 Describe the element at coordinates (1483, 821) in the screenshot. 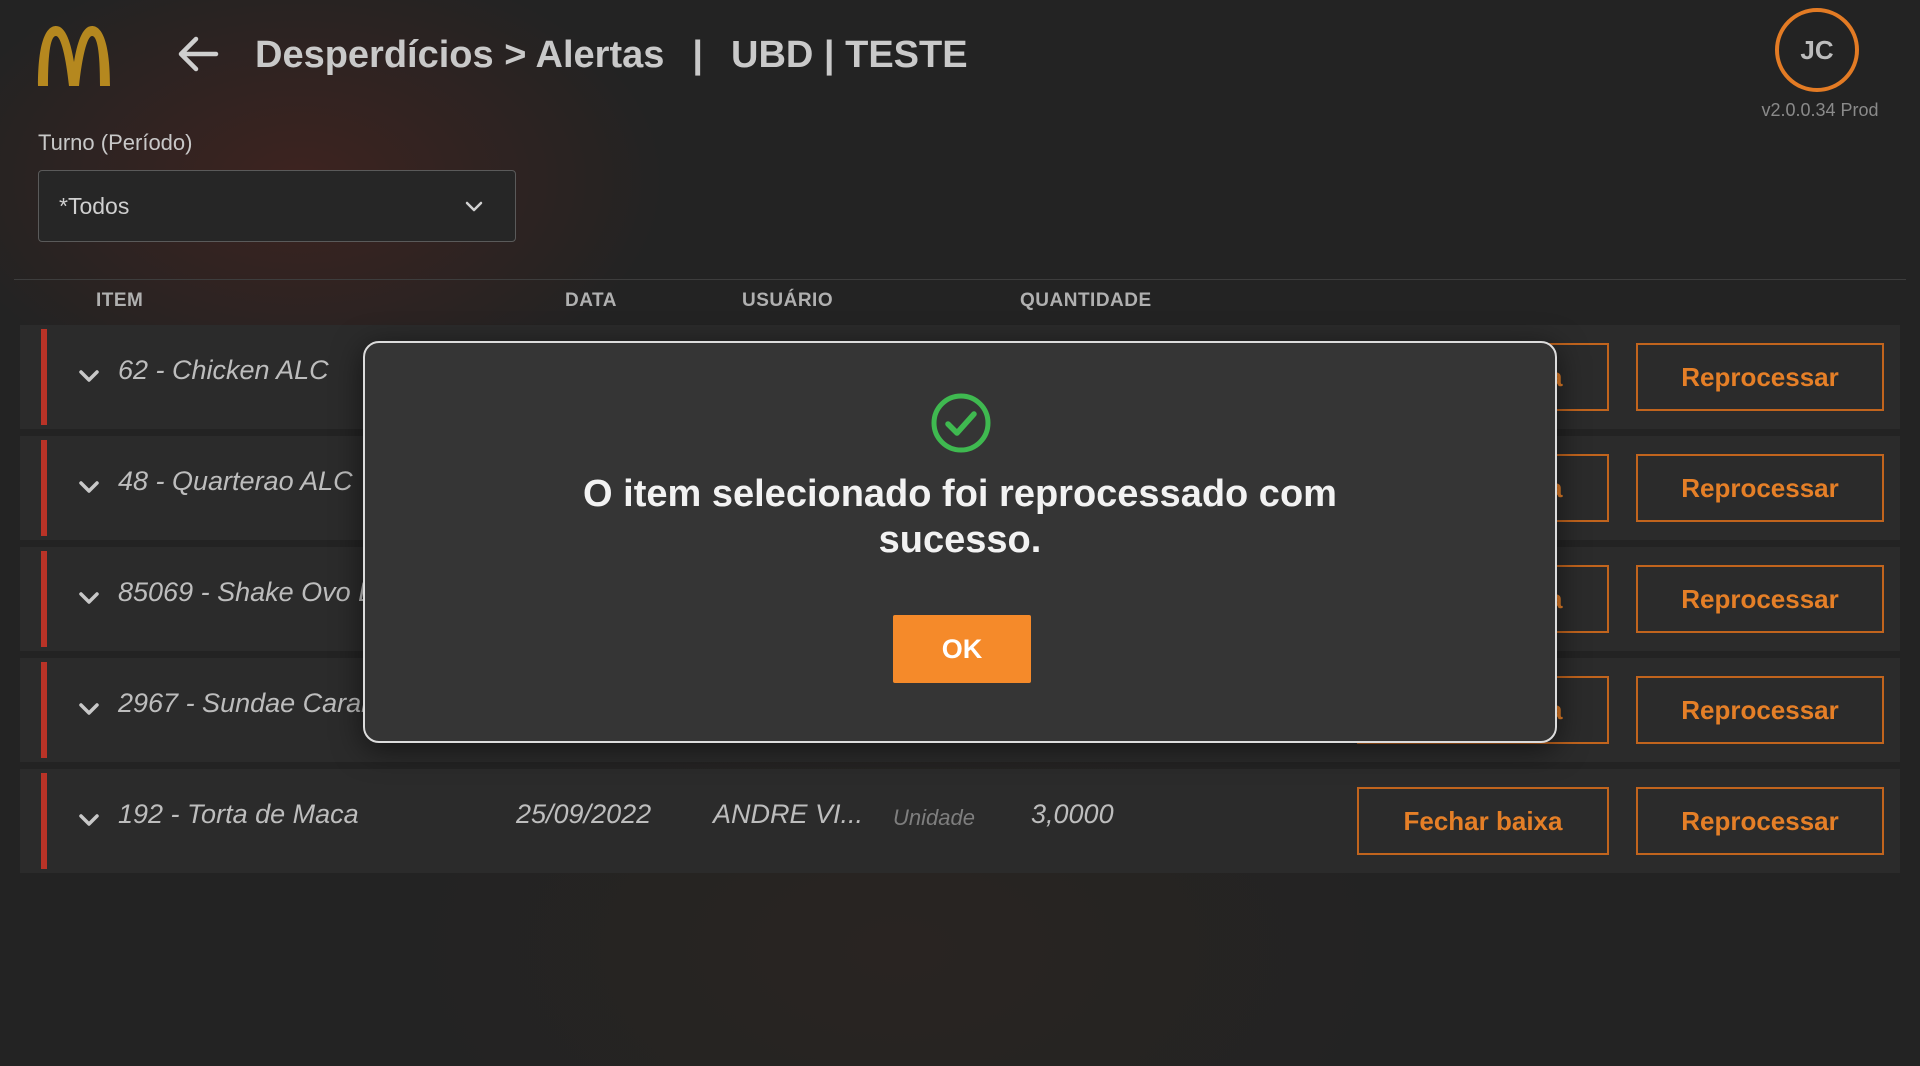

I see `close-writeoff-button: Fechar baixa` at that location.